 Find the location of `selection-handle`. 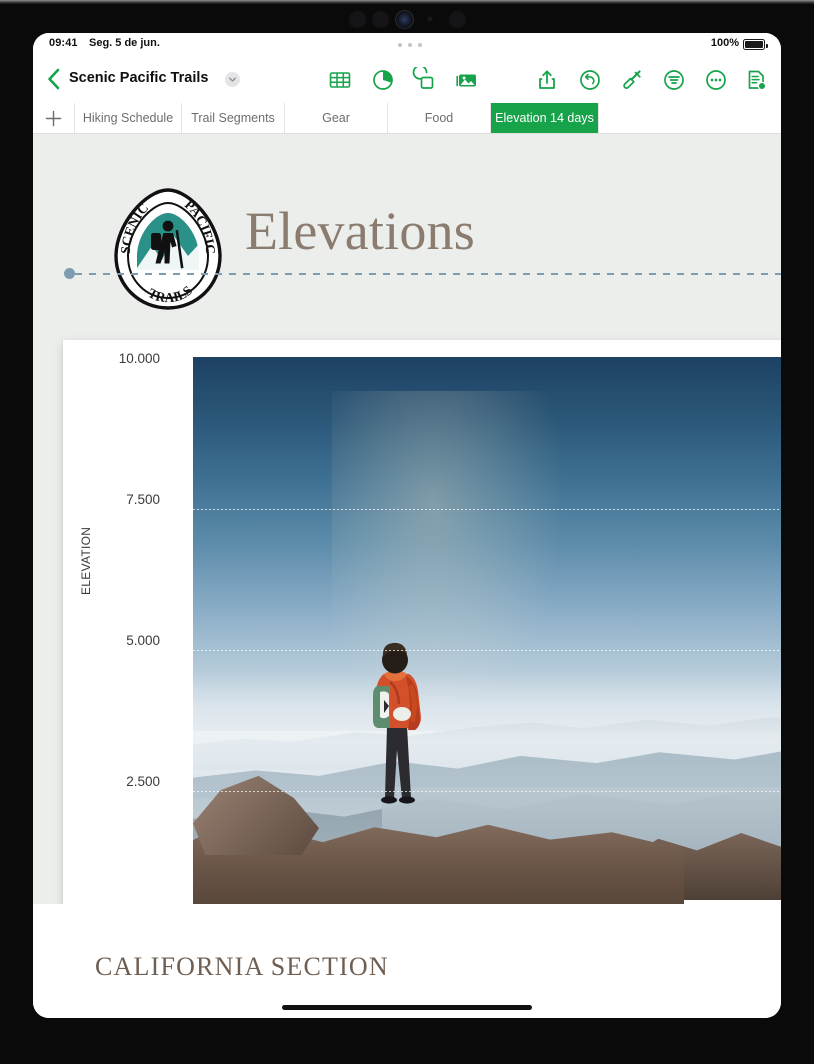

selection-handle is located at coordinates (69, 273).